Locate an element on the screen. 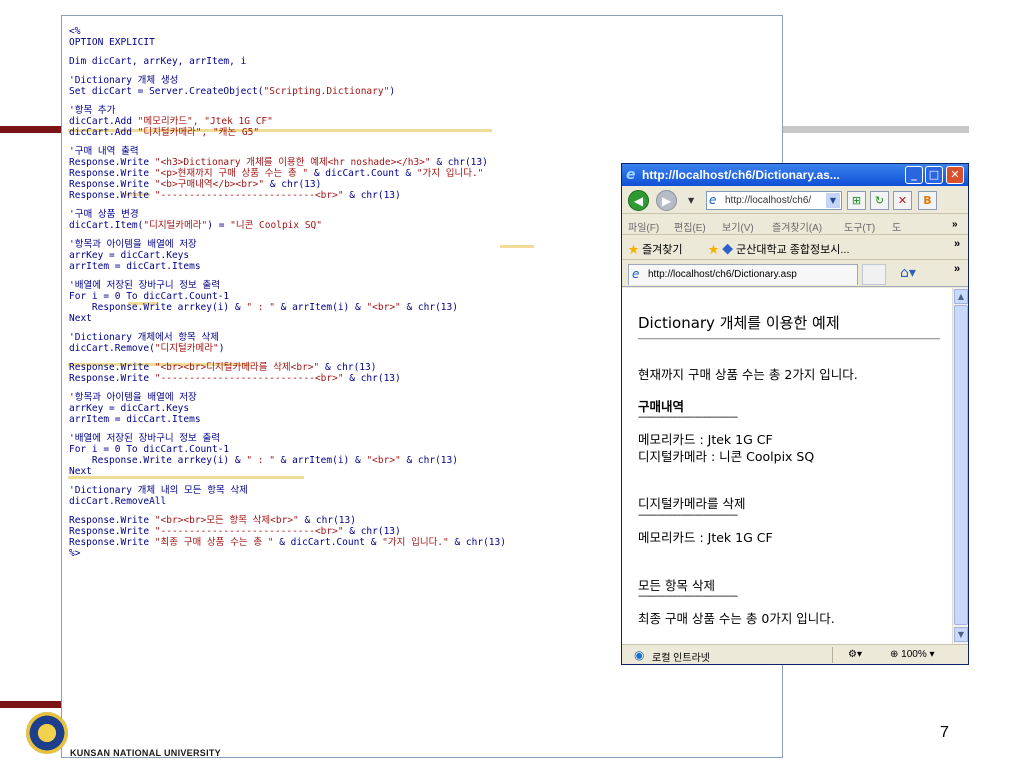 The image size is (1024, 768). remaining-item: 메모리카드 : Jtek 1G CF is located at coordinates (705, 537).